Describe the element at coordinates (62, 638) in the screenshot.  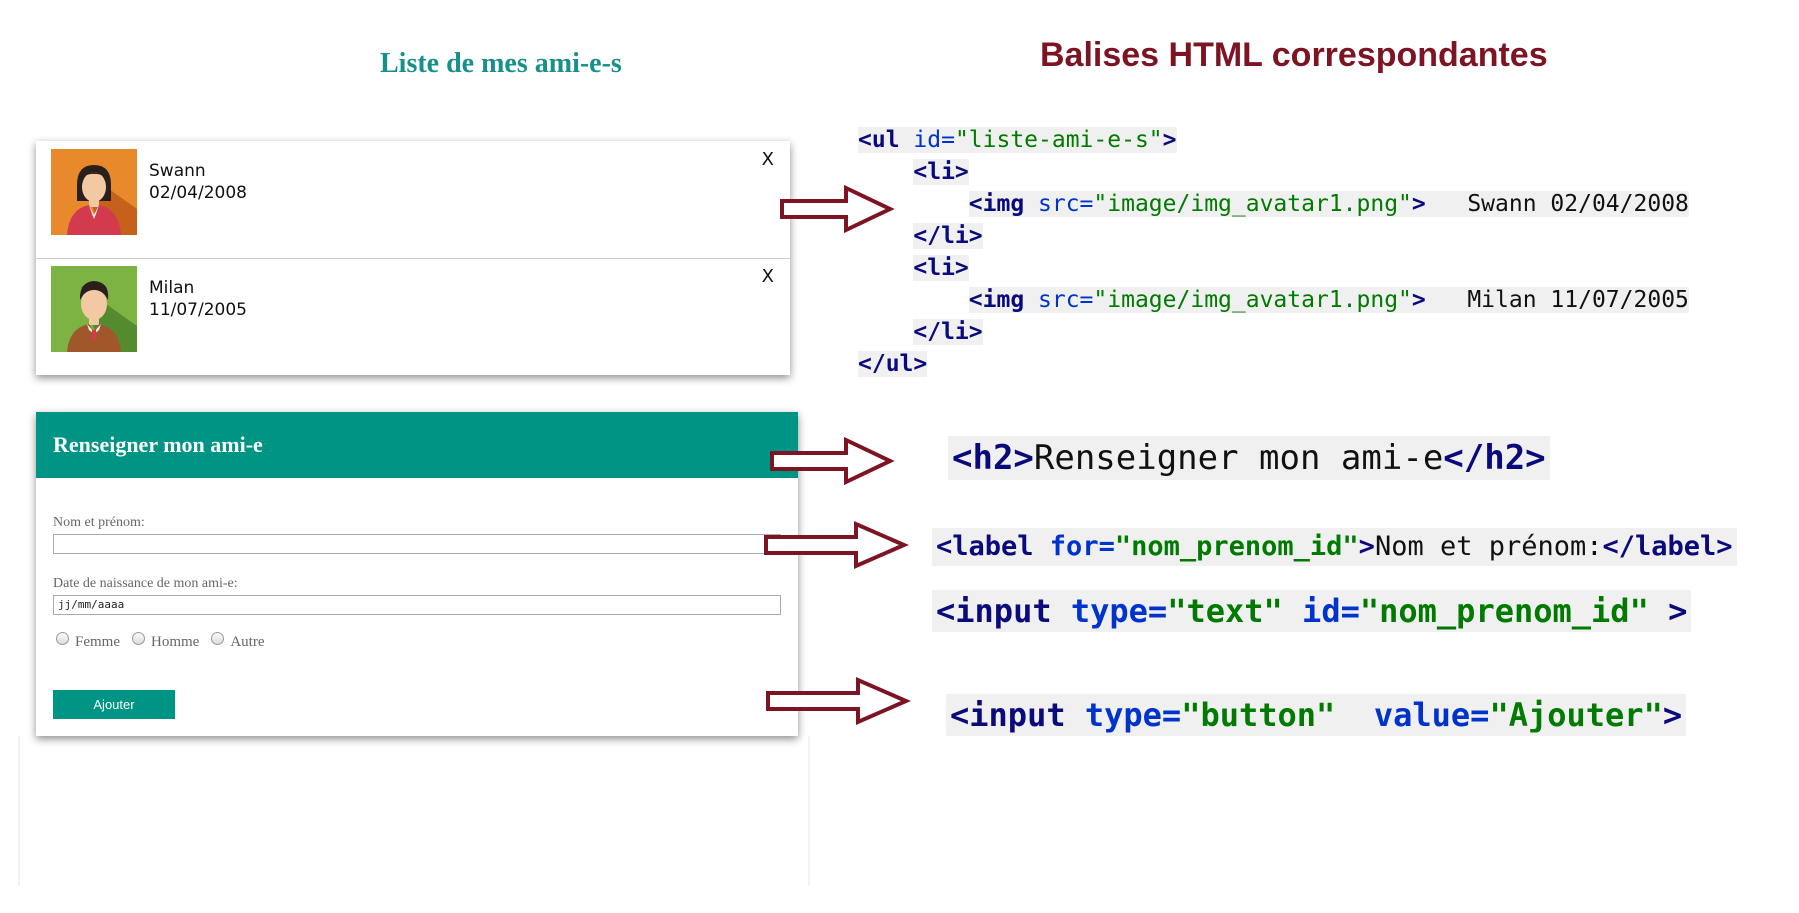
I see `radio-femme` at that location.